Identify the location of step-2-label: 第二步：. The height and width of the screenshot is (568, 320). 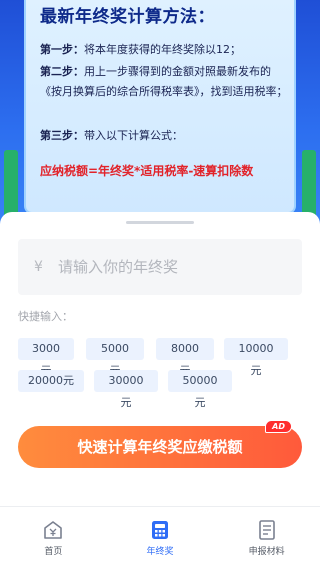
(62, 71).